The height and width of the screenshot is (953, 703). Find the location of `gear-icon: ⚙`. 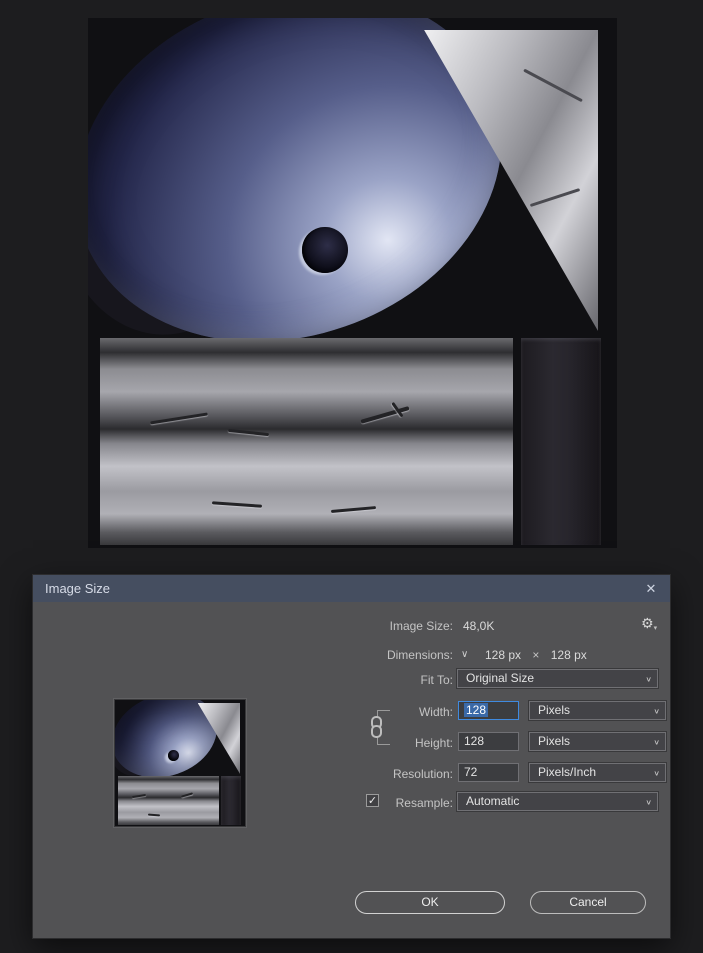

gear-icon: ⚙ is located at coordinates (647, 623).